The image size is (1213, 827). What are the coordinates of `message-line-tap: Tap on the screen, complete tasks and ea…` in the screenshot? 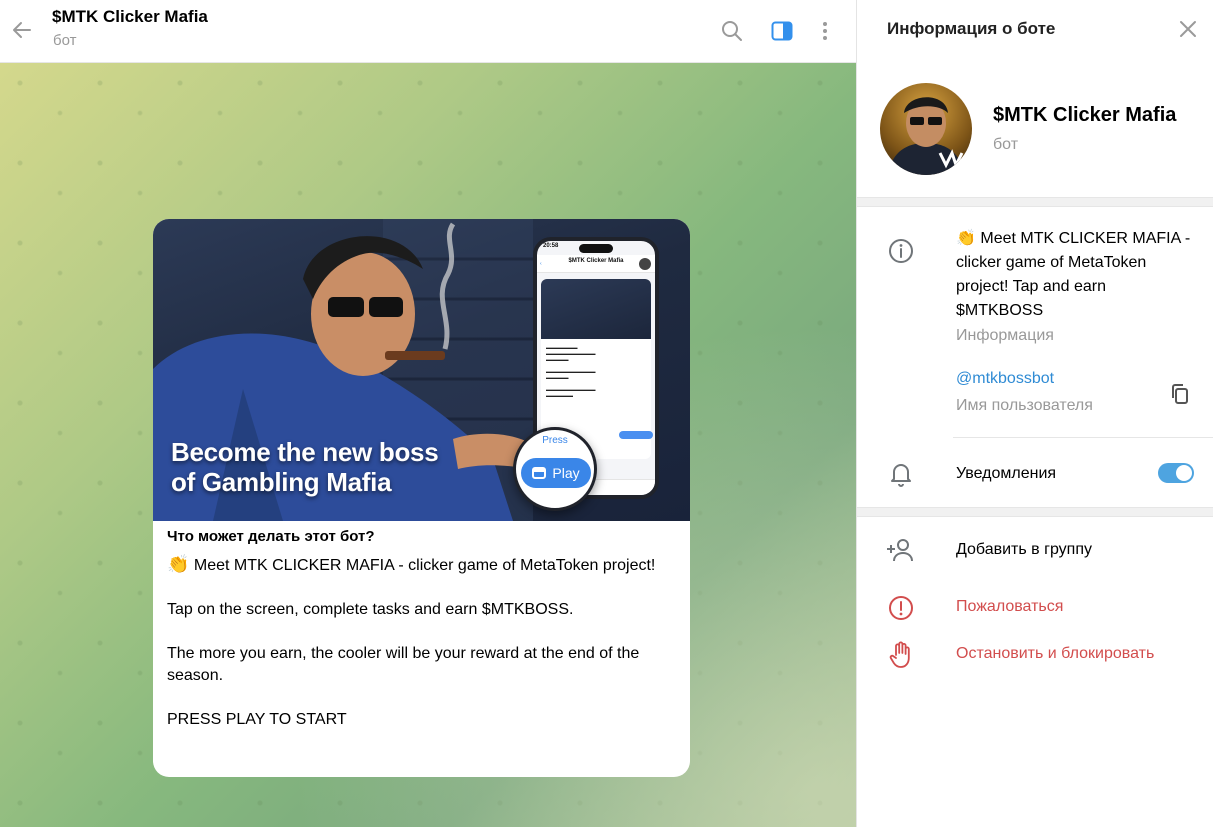 It's located at (370, 609).